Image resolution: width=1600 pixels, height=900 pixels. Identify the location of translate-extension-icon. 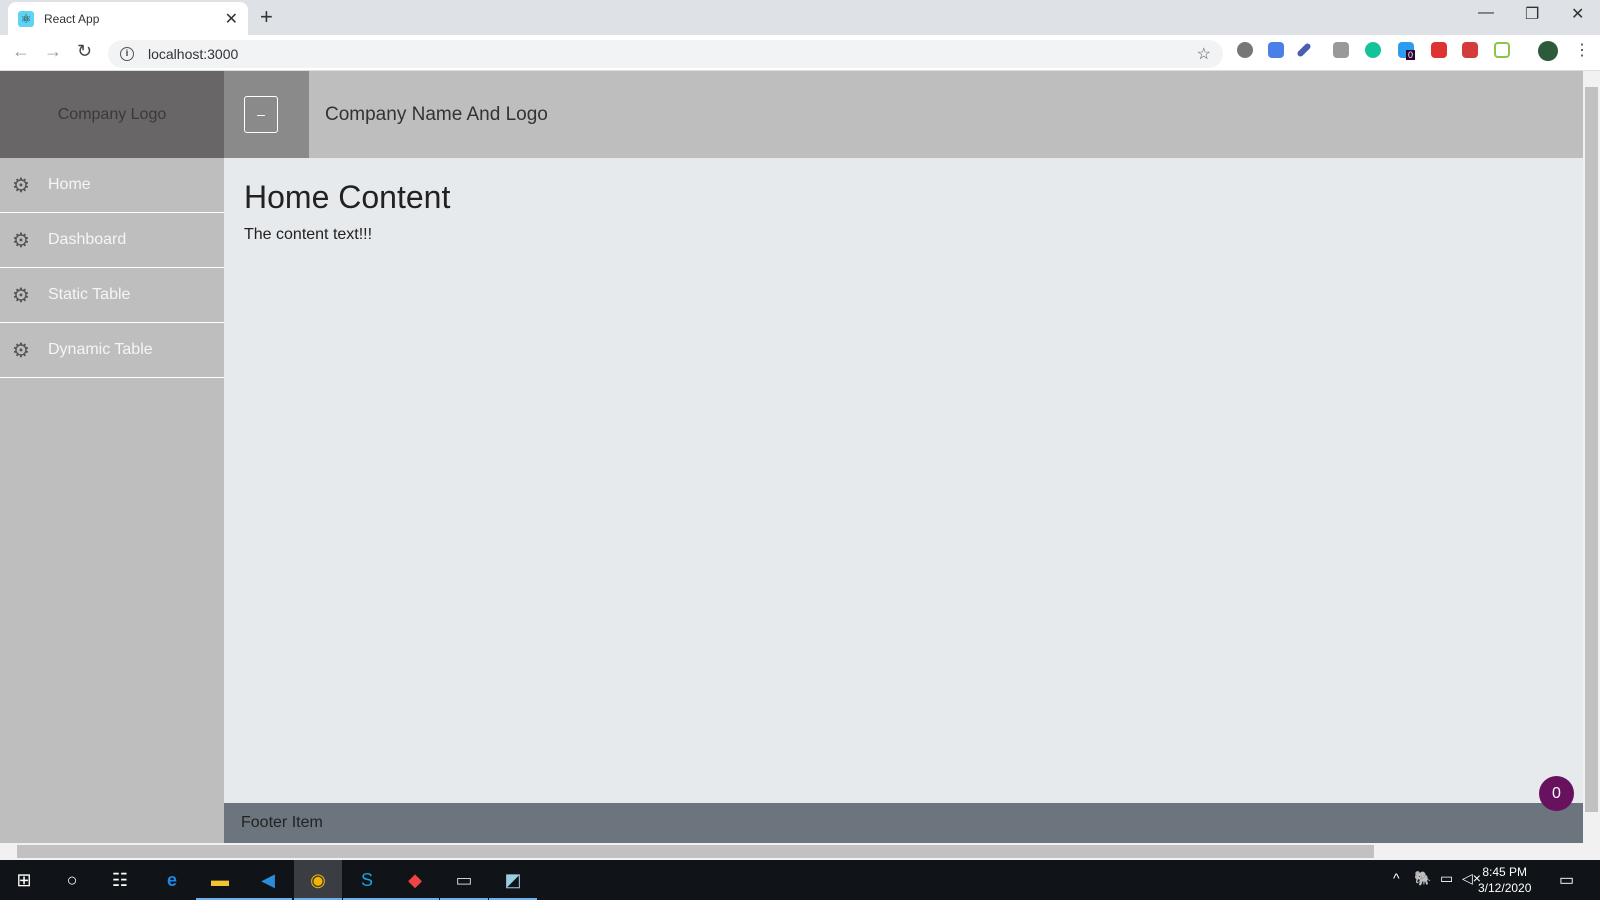
(1276, 50).